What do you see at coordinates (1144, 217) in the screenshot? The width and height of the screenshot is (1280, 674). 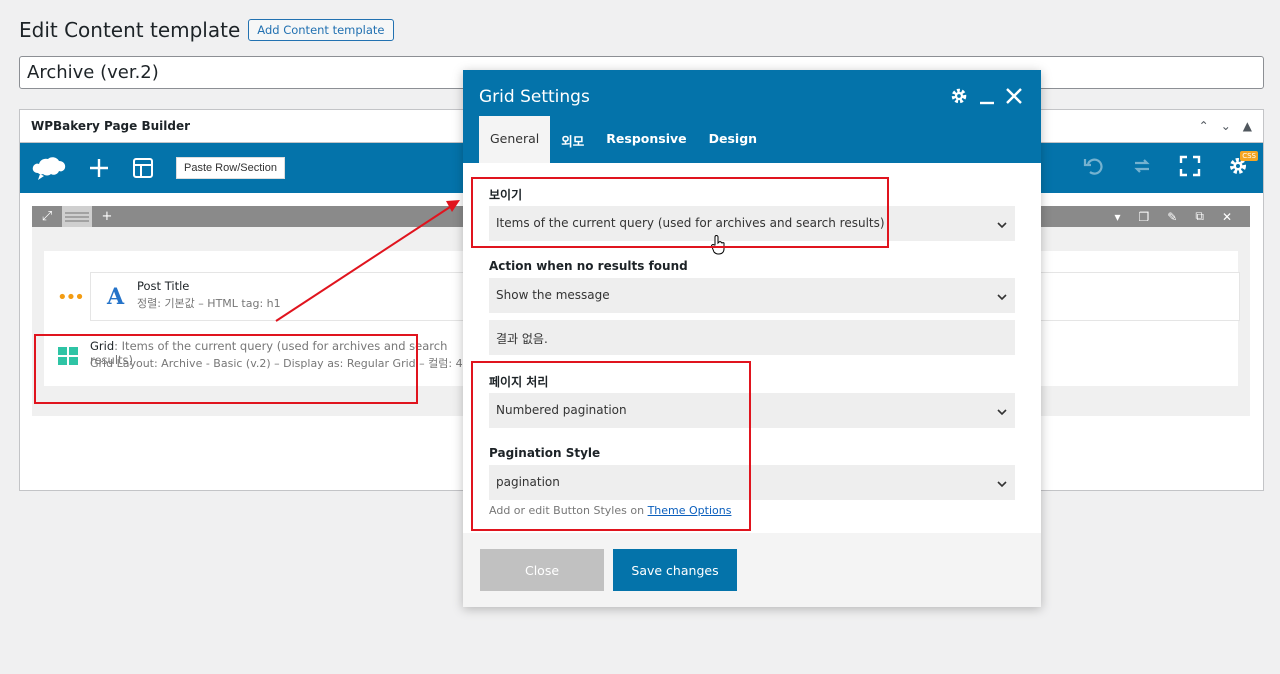 I see `copy-icon: ❐` at bounding box center [1144, 217].